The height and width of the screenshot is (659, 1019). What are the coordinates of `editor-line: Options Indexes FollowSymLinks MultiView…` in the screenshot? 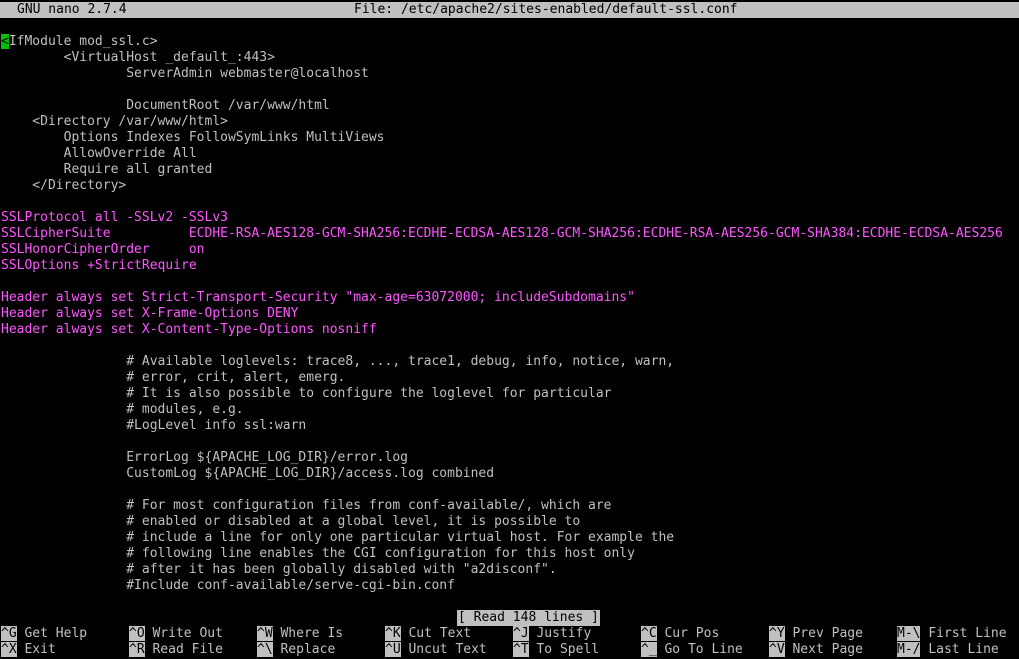 It's located at (510, 138).